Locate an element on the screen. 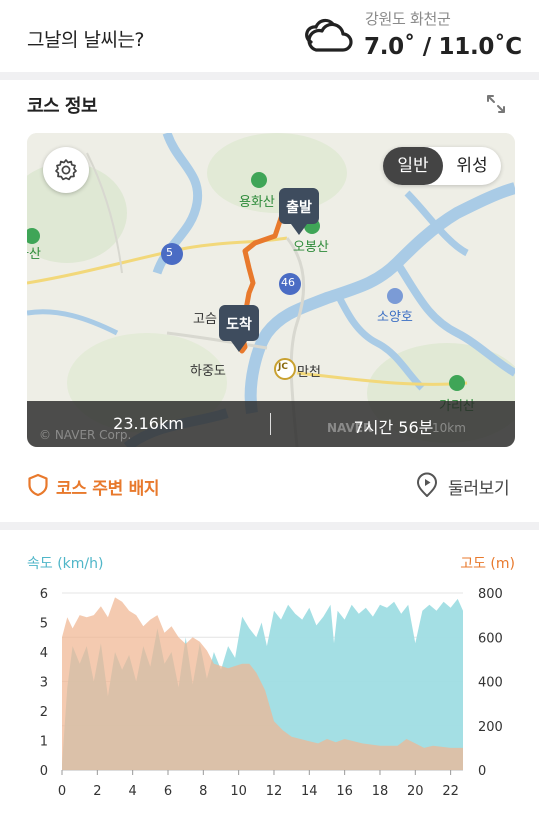 The image size is (539, 820). speed-tick-label: 4 is located at coordinates (44, 653).